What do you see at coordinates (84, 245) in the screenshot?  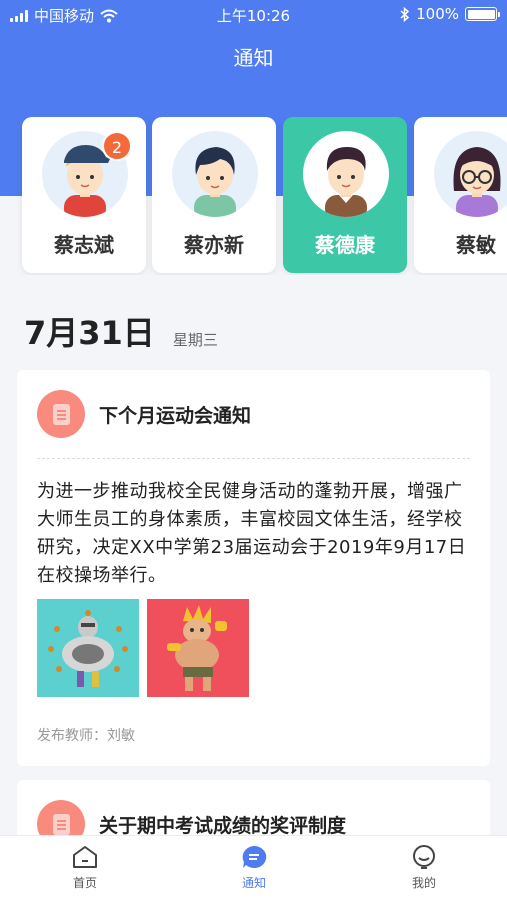 I see `contact-name: 蔡志斌` at bounding box center [84, 245].